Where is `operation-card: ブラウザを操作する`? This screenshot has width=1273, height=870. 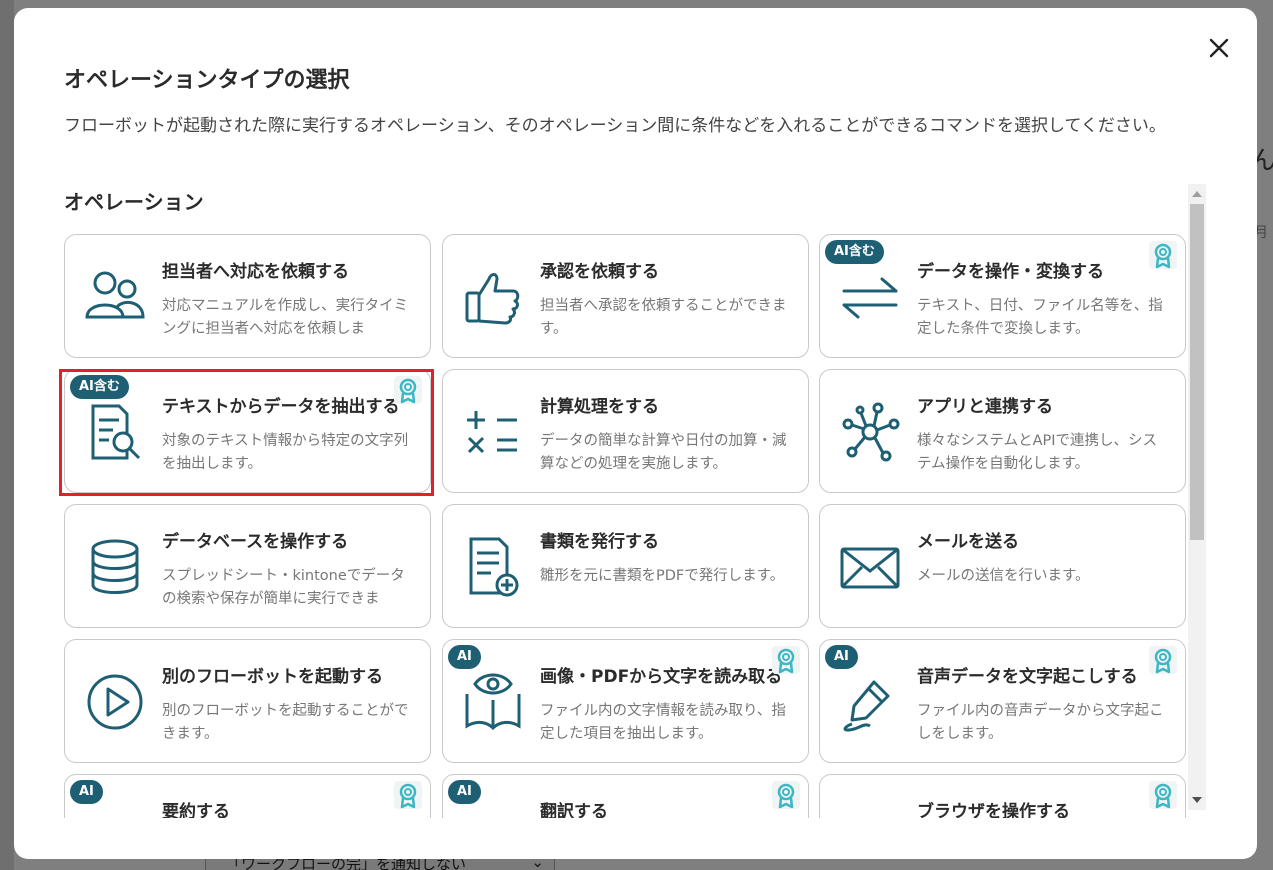 operation-card: ブラウザを操作する is located at coordinates (1002, 796).